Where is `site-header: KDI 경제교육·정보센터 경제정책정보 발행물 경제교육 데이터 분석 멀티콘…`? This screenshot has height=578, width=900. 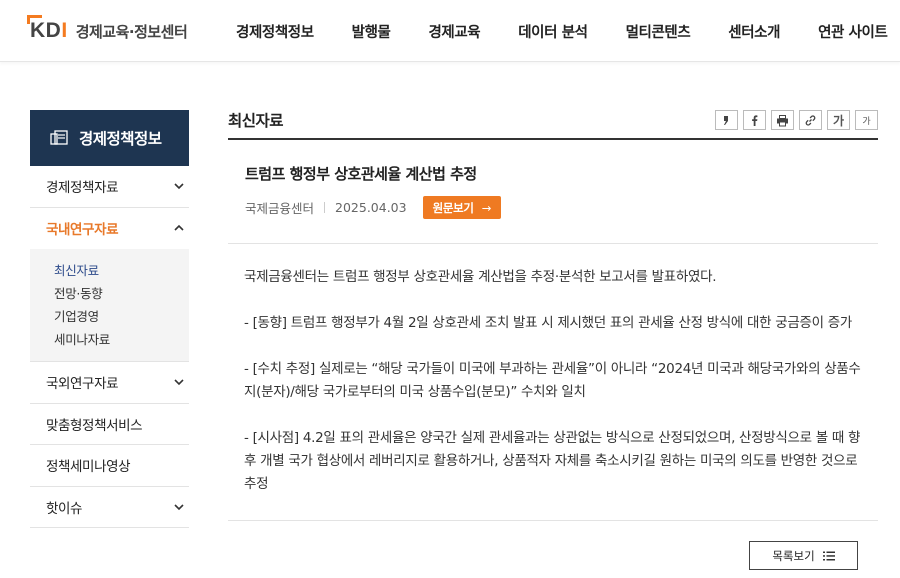
site-header: KDI 경제교육·정보센터 경제정책정보 발행물 경제교육 데이터 분석 멀티콘… is located at coordinates (450, 31).